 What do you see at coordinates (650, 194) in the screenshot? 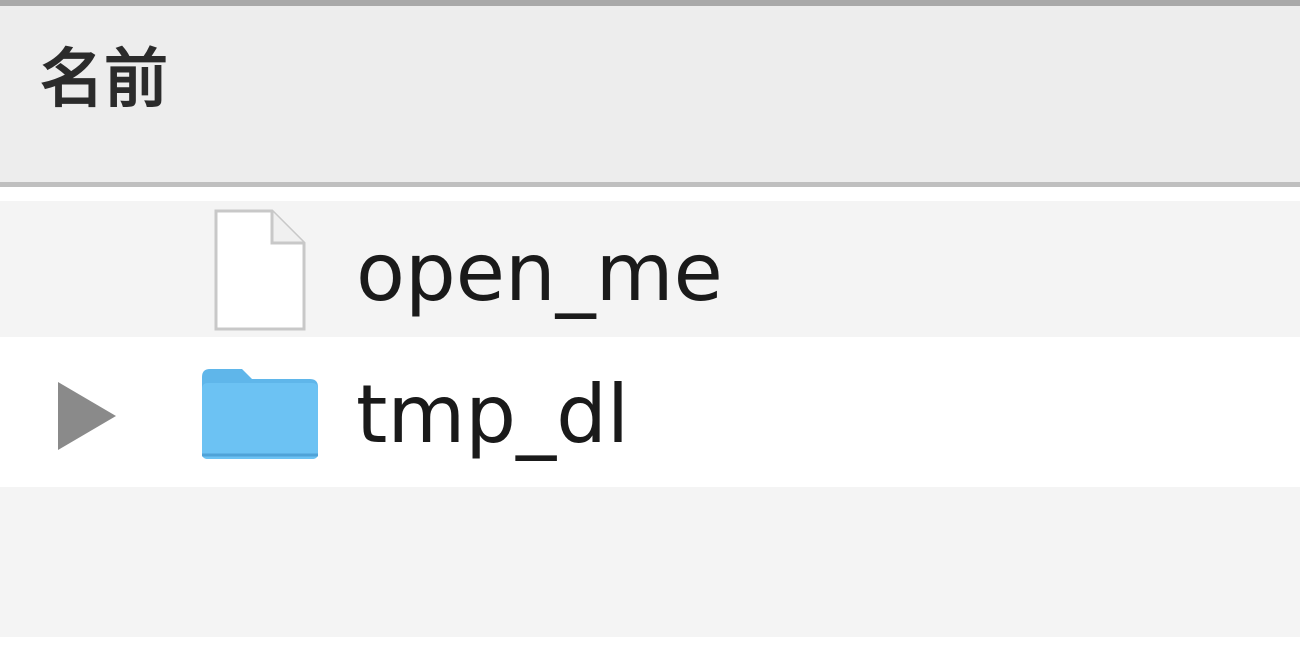
I see `list-top-gap` at bounding box center [650, 194].